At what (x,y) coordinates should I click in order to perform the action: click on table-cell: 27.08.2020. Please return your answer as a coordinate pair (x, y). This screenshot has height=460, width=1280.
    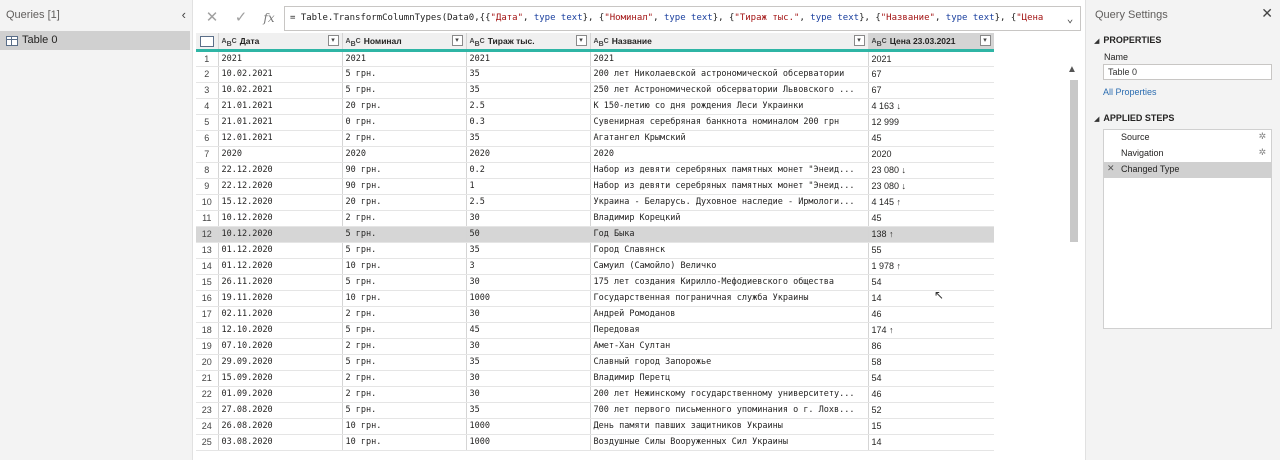
    Looking at the image, I should click on (280, 410).